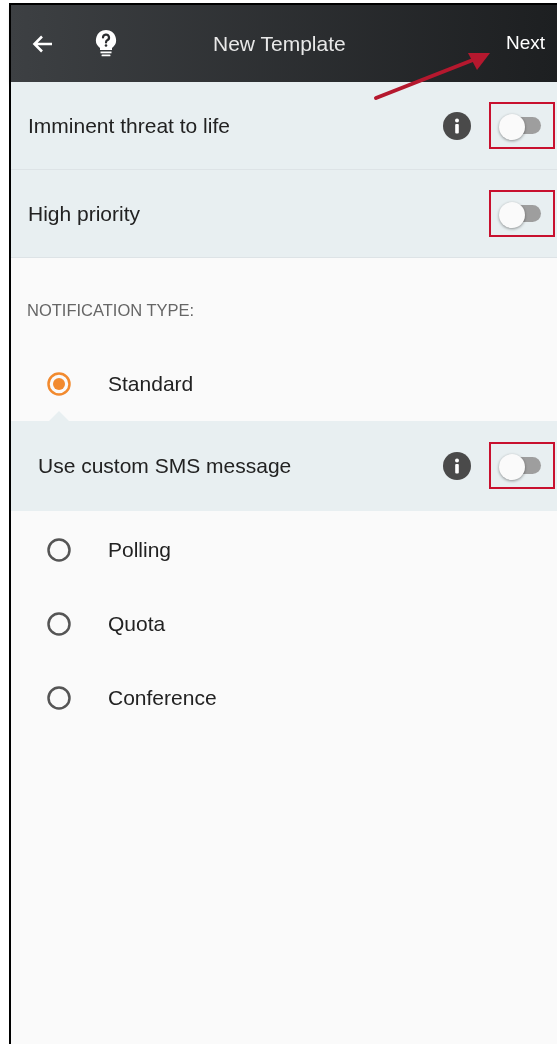 The width and height of the screenshot is (557, 1044). Describe the element at coordinates (162, 698) in the screenshot. I see `radio-label: Conference` at that location.